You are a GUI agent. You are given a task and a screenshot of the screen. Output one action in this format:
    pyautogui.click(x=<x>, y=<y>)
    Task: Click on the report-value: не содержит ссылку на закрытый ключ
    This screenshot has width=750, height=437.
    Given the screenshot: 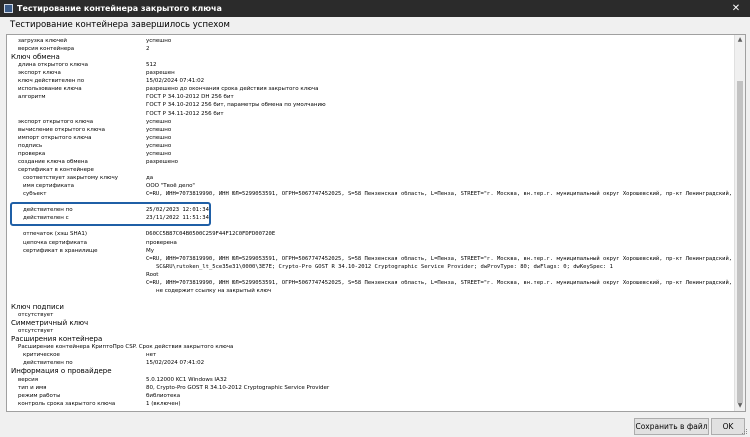 What is the action you would take?
    pyautogui.click(x=214, y=290)
    